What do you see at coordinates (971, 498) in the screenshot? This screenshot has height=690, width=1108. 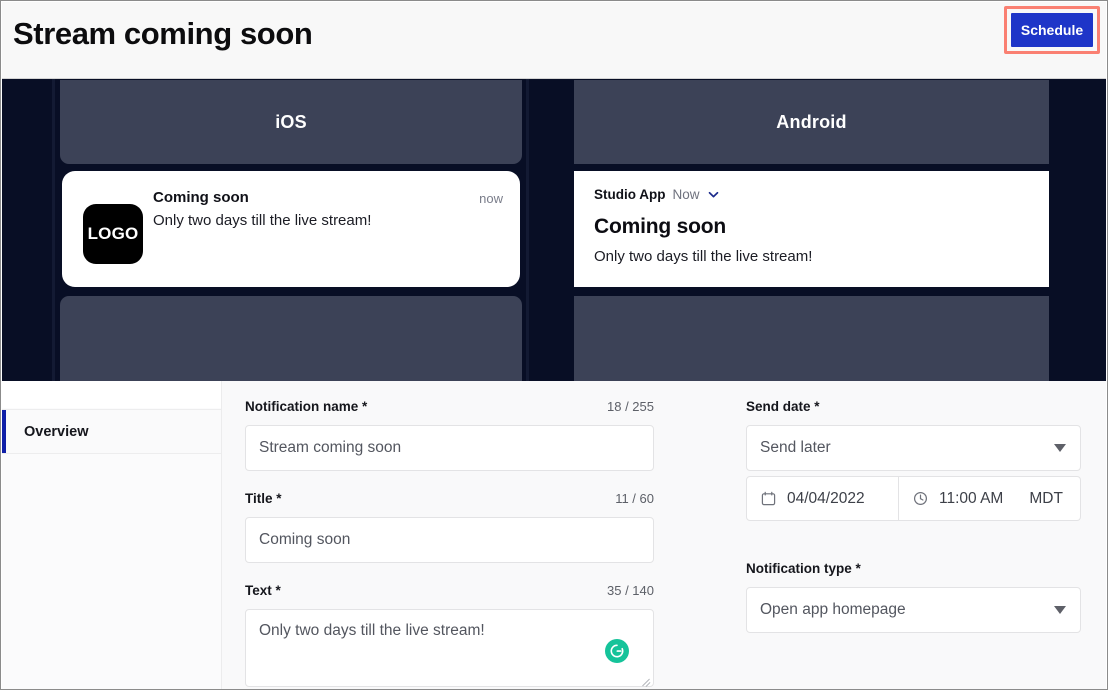 I see `send-time-value: 11:00 AM` at bounding box center [971, 498].